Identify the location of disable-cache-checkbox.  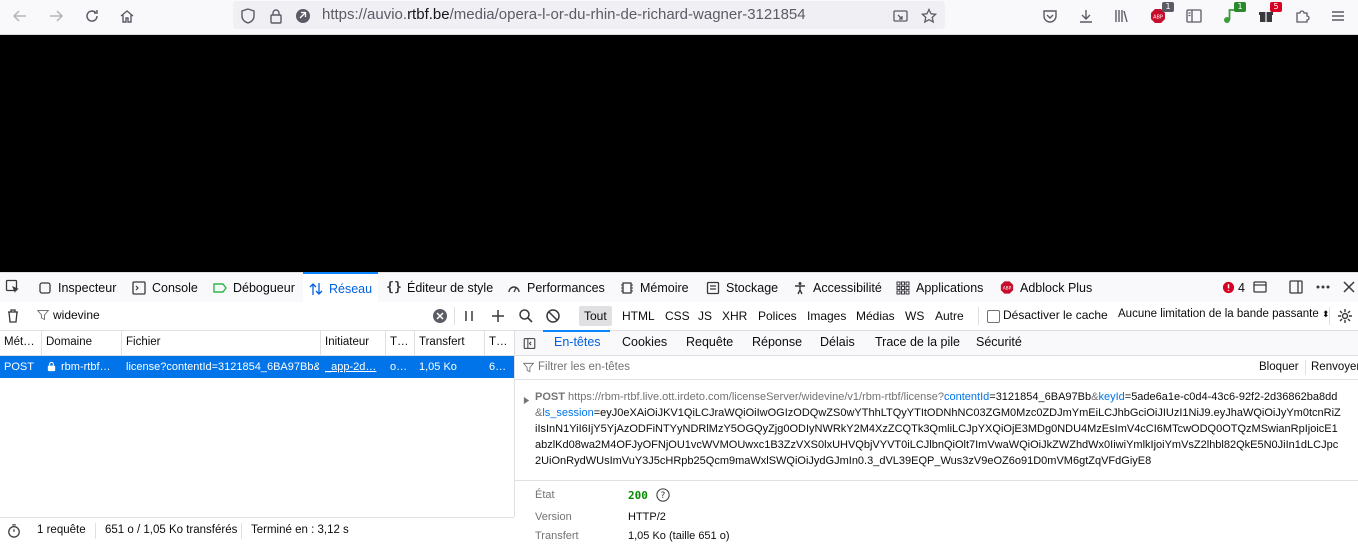
(993, 316).